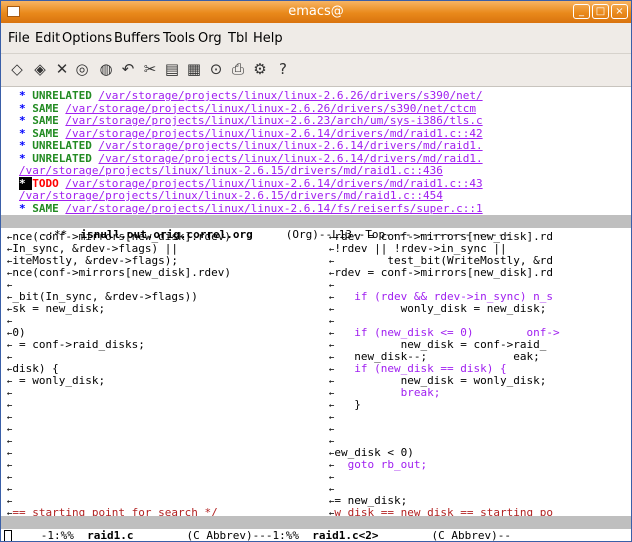  I want to click on undo-icon: ↶, so click(128, 69).